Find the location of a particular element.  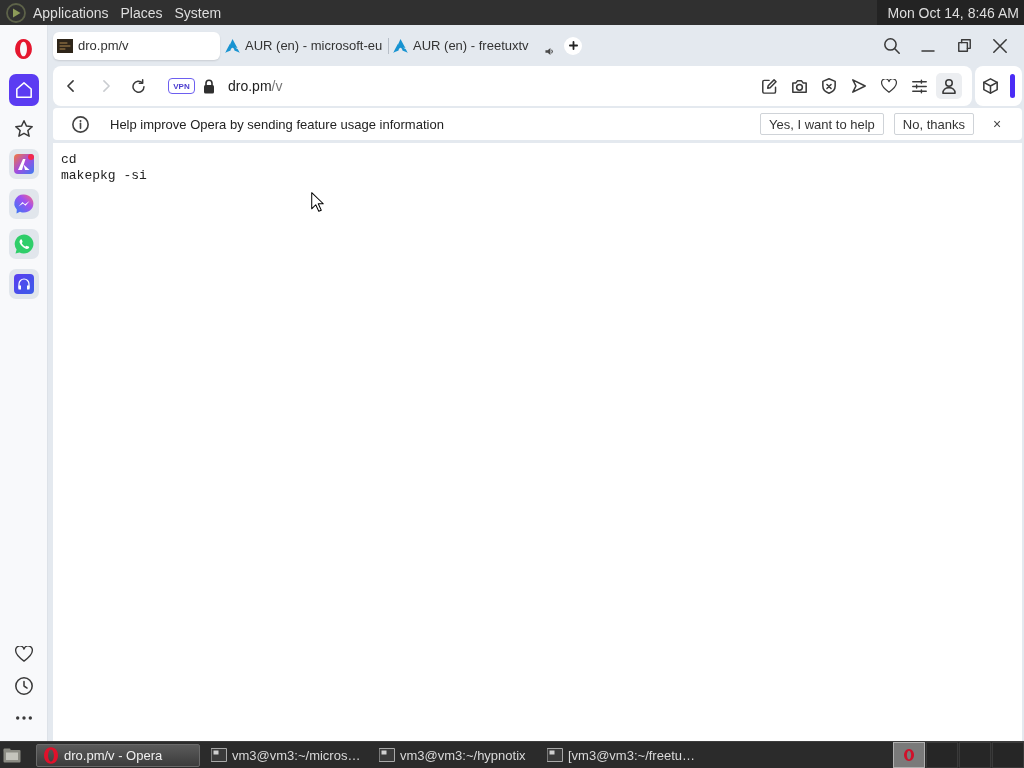

star-icon is located at coordinates (23, 128).